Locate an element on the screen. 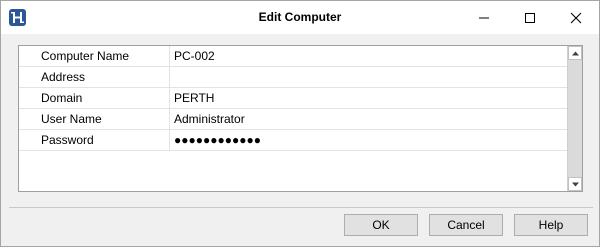  property-row-address: Address is located at coordinates (293, 77).